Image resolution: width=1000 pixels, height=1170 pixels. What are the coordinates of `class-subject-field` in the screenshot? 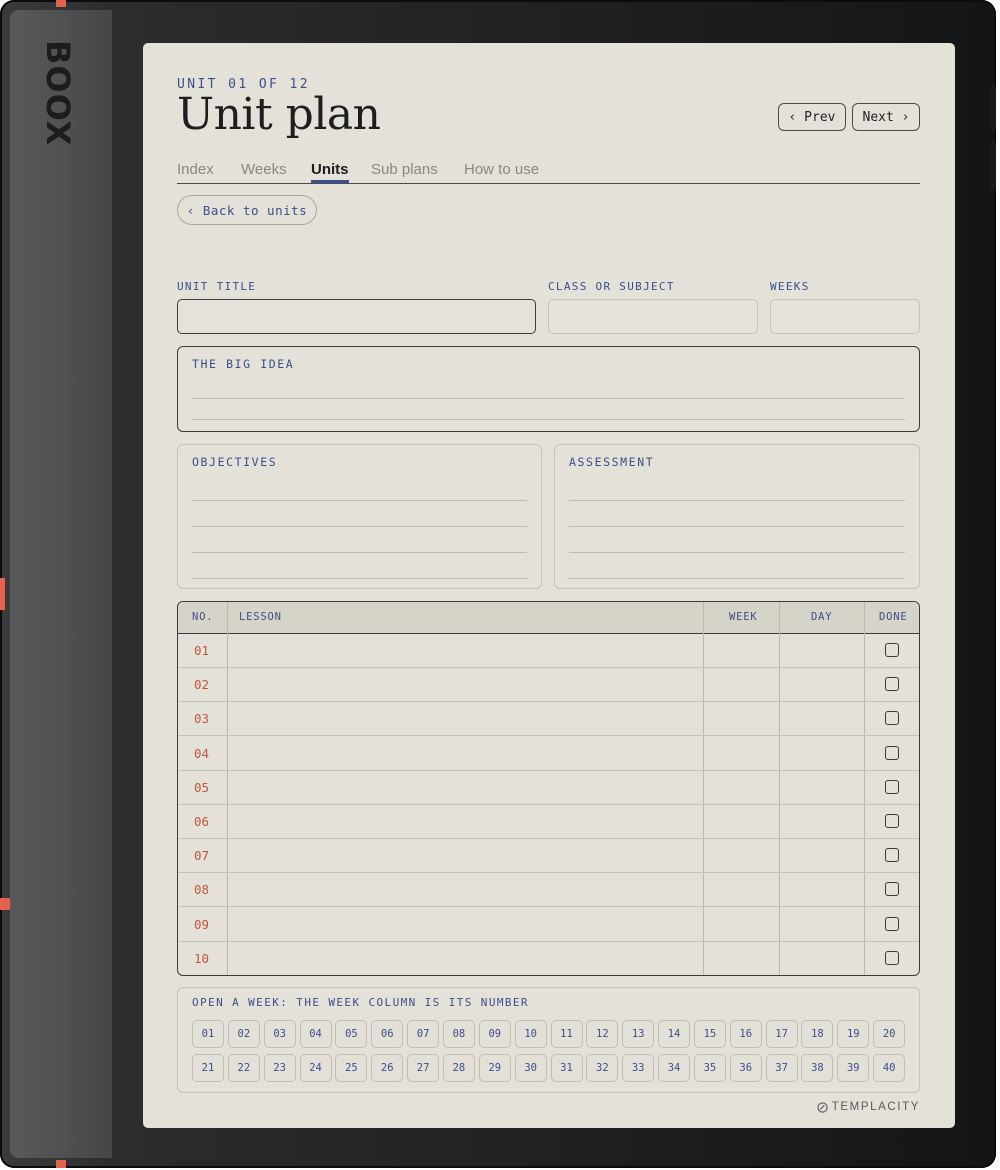 It's located at (653, 316).